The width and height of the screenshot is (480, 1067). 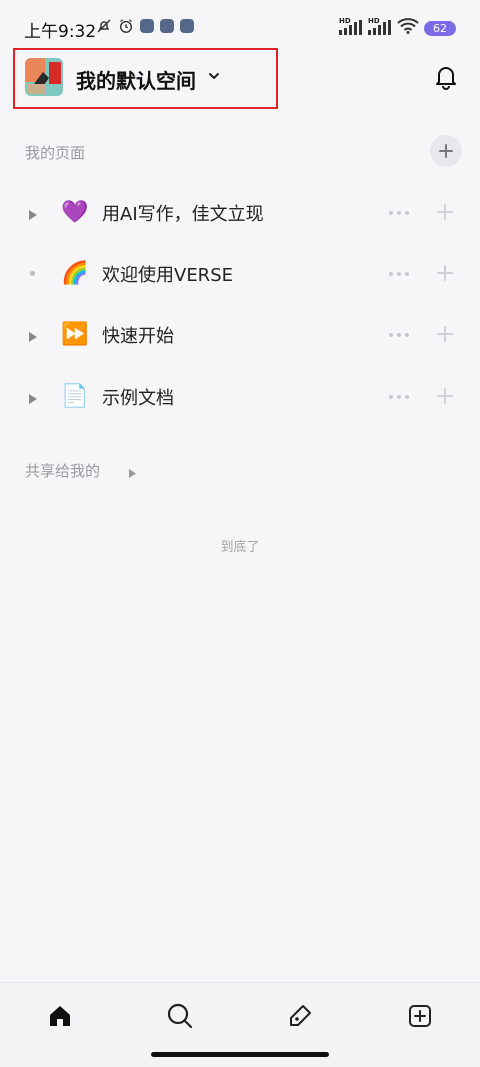 I want to click on plus-icon, so click(x=446, y=151).